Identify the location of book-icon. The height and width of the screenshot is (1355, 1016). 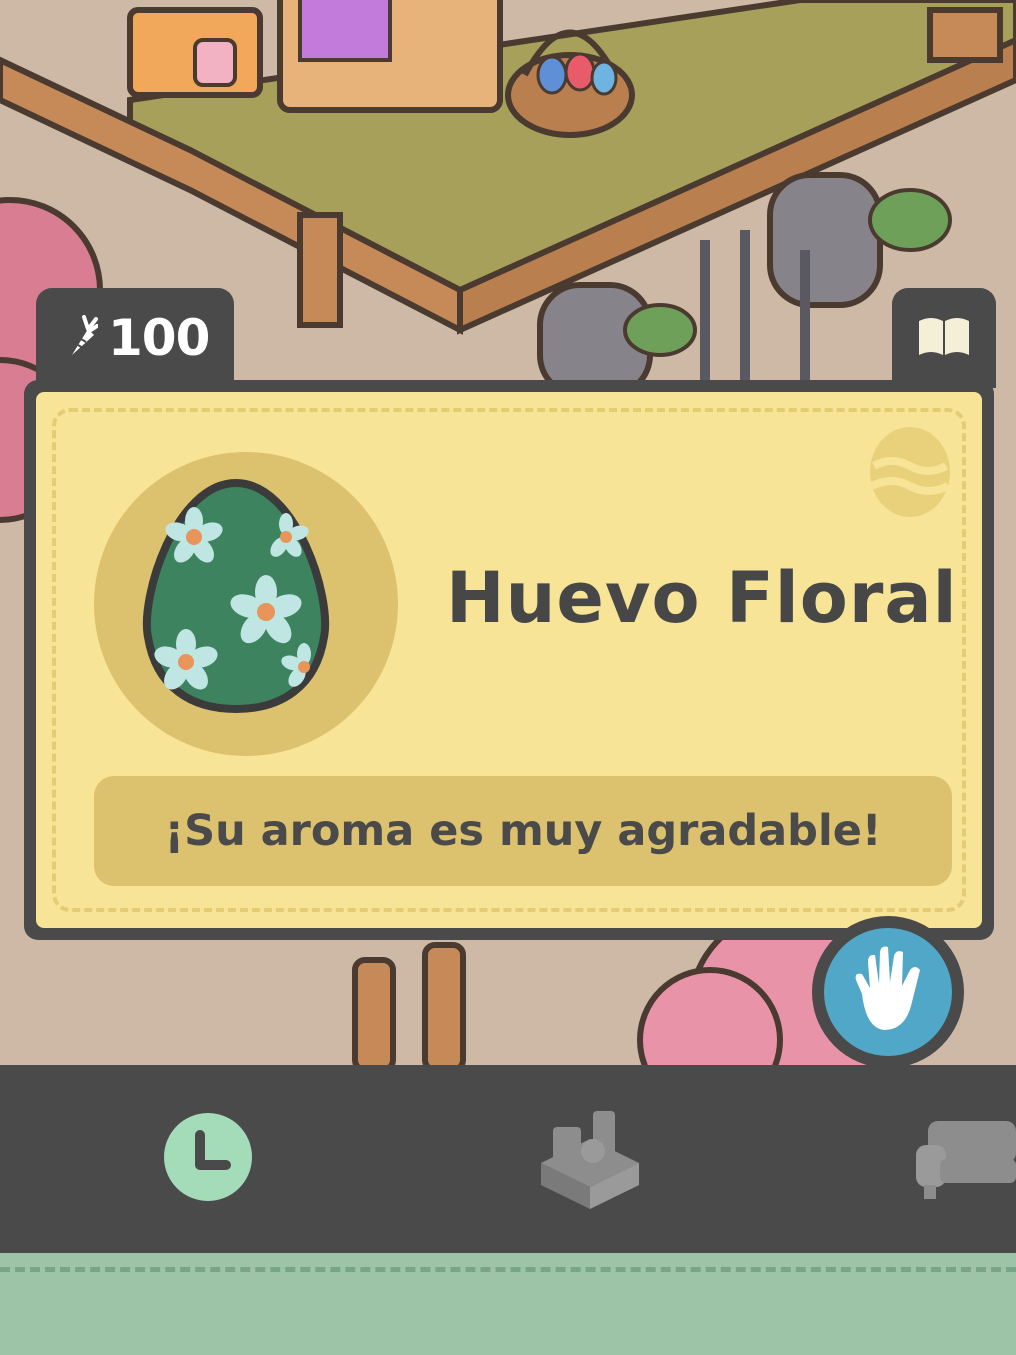
(944, 338).